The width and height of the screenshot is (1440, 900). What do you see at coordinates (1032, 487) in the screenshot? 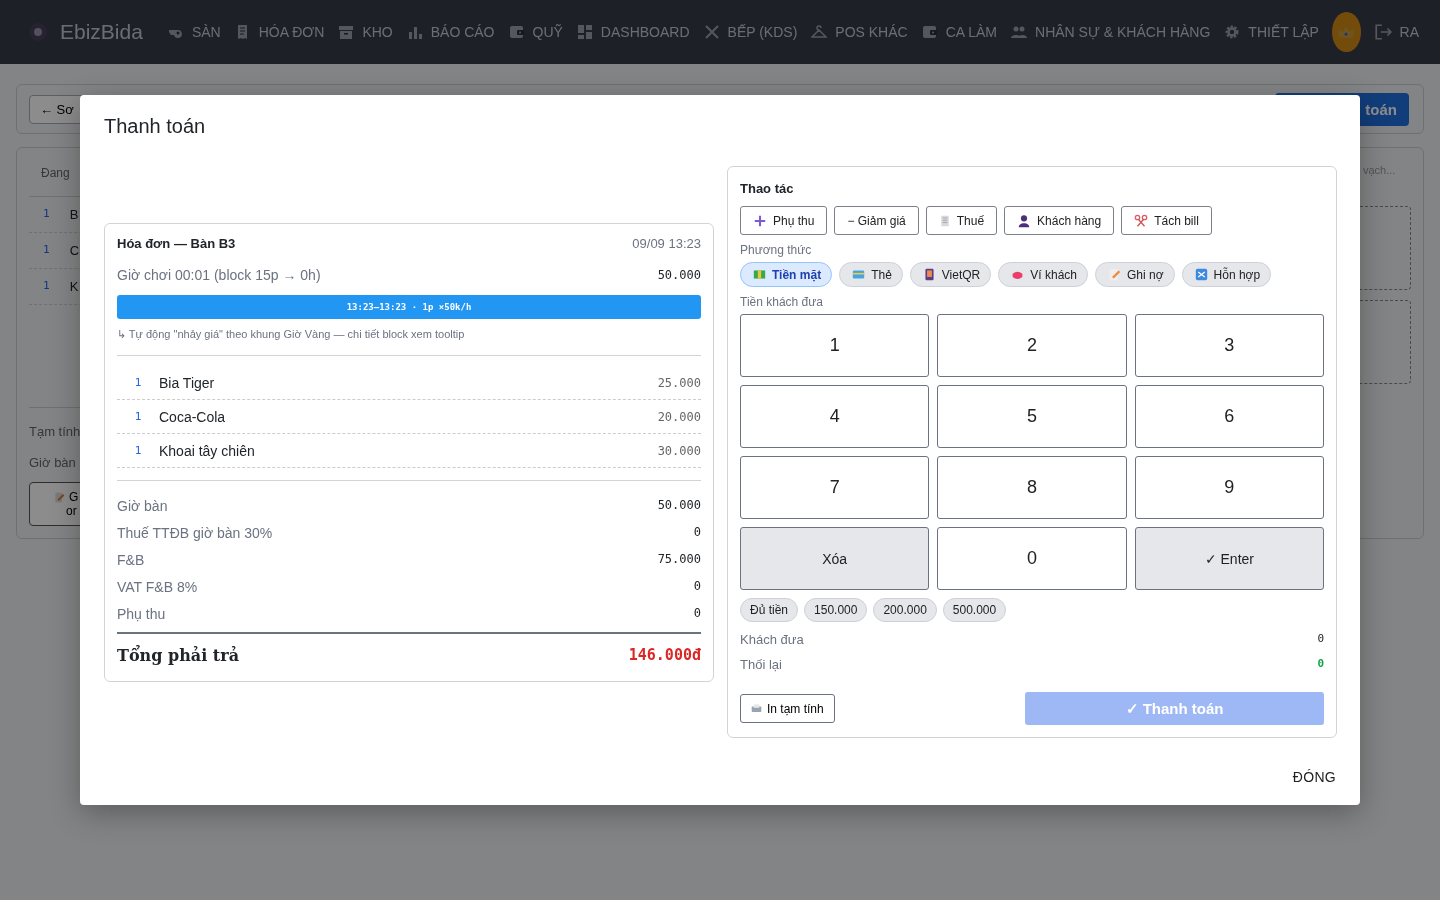
I see `keypad-key: 8` at bounding box center [1032, 487].